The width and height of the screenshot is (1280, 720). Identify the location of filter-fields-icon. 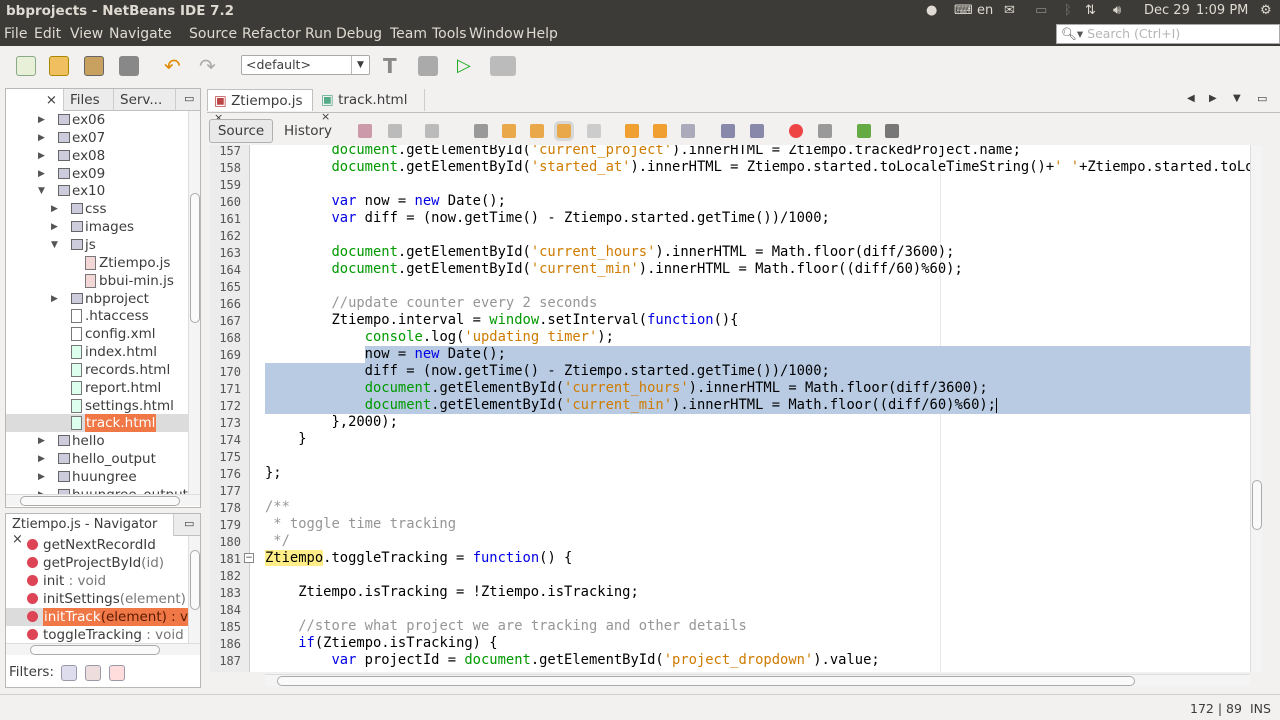
(69, 673).